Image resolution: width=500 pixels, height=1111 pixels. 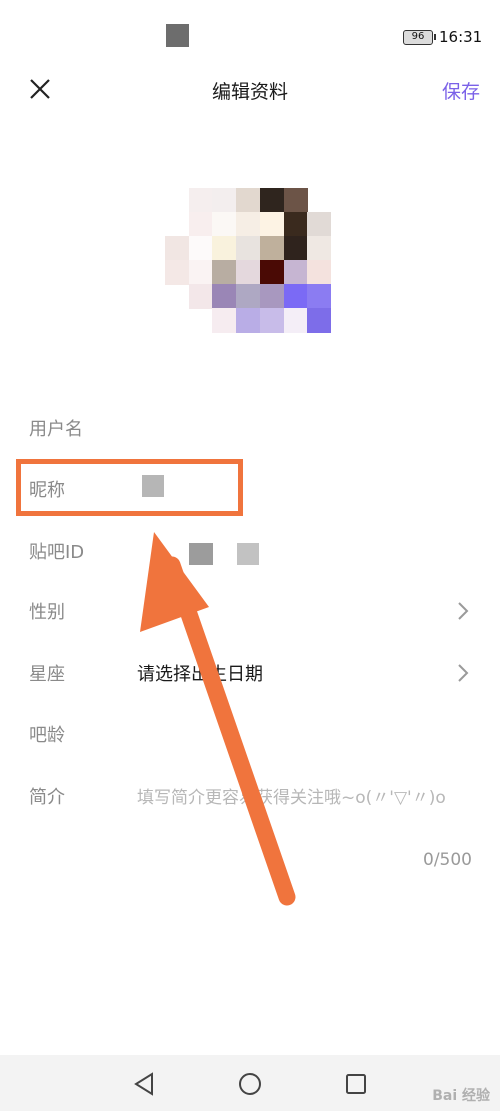 I want to click on constellation-value: 请选择出生日期, so click(x=200, y=674).